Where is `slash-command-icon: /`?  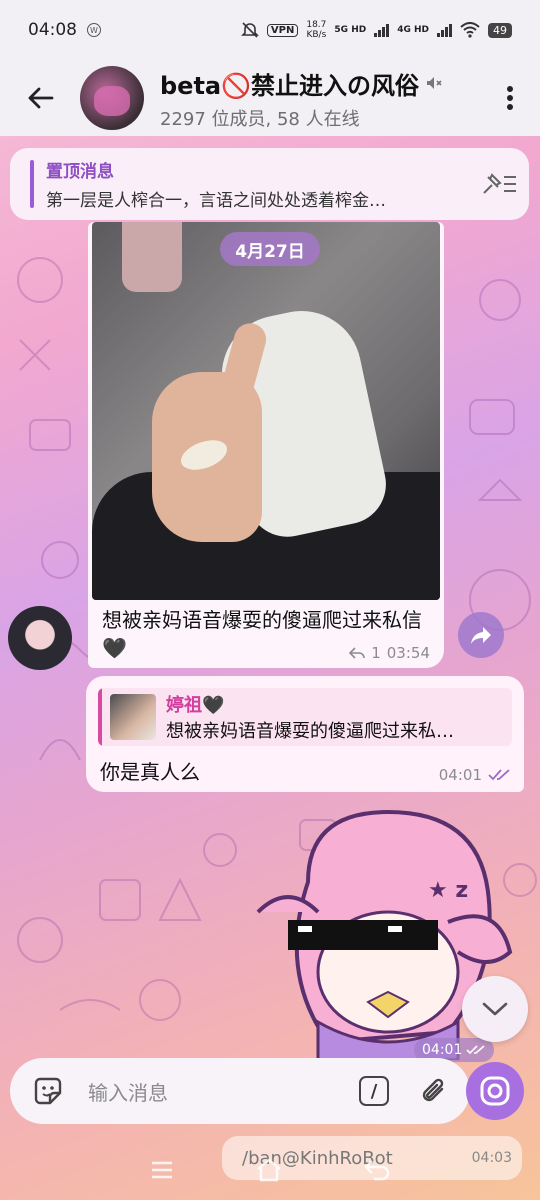 slash-command-icon: / is located at coordinates (374, 1091).